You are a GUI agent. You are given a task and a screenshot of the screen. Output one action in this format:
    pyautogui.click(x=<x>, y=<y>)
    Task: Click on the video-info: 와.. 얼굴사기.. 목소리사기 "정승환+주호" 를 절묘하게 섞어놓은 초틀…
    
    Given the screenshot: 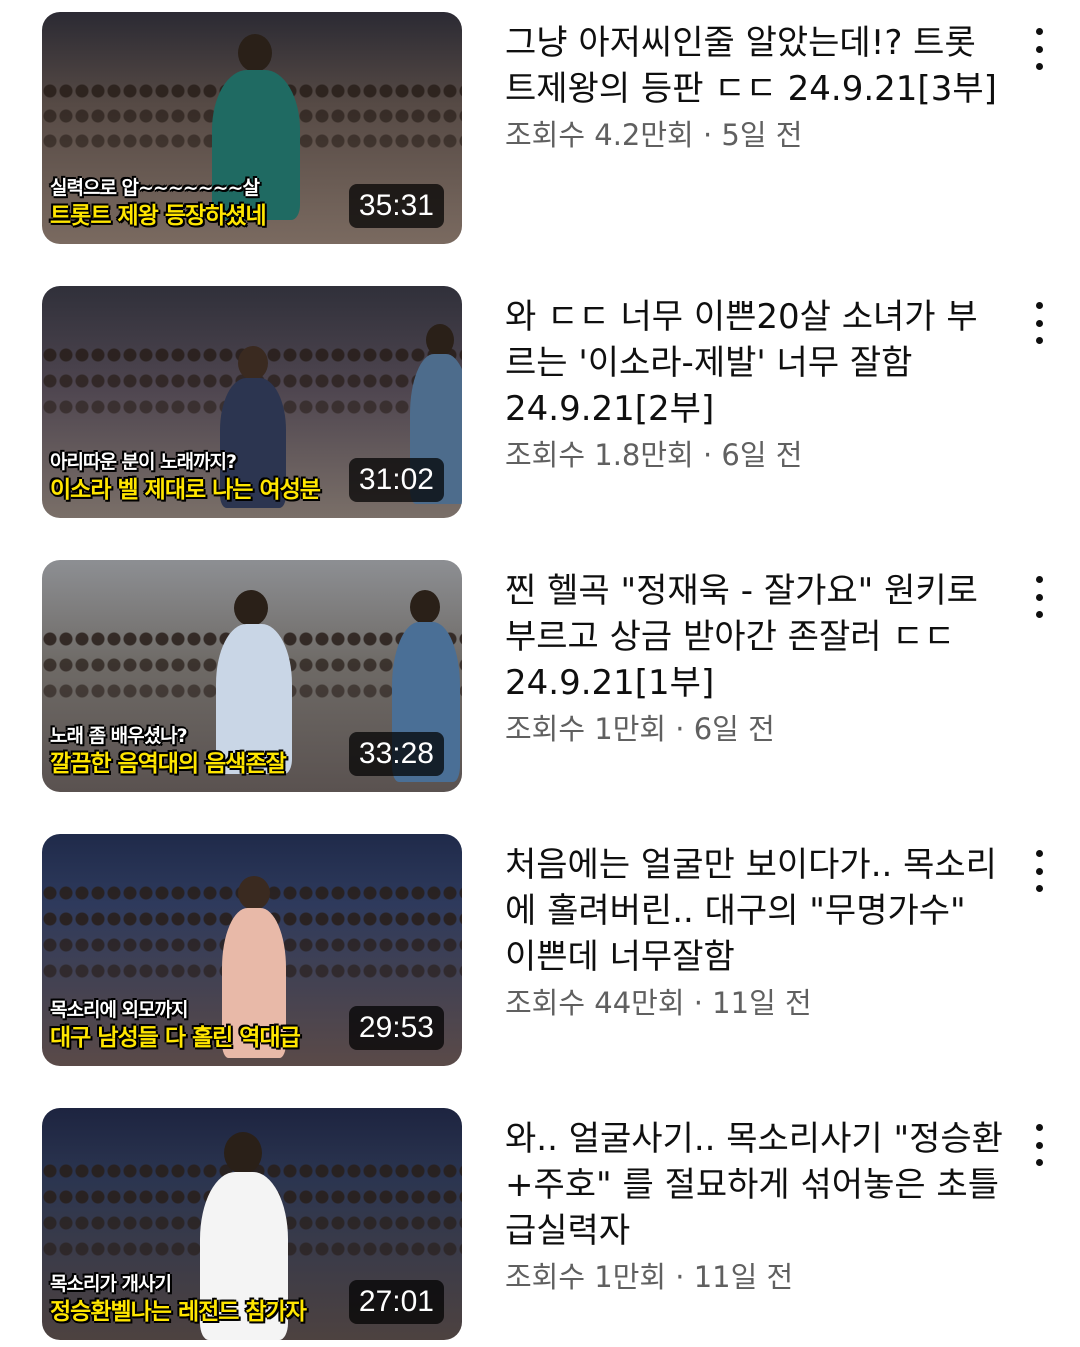 What is the action you would take?
    pyautogui.click(x=755, y=1206)
    